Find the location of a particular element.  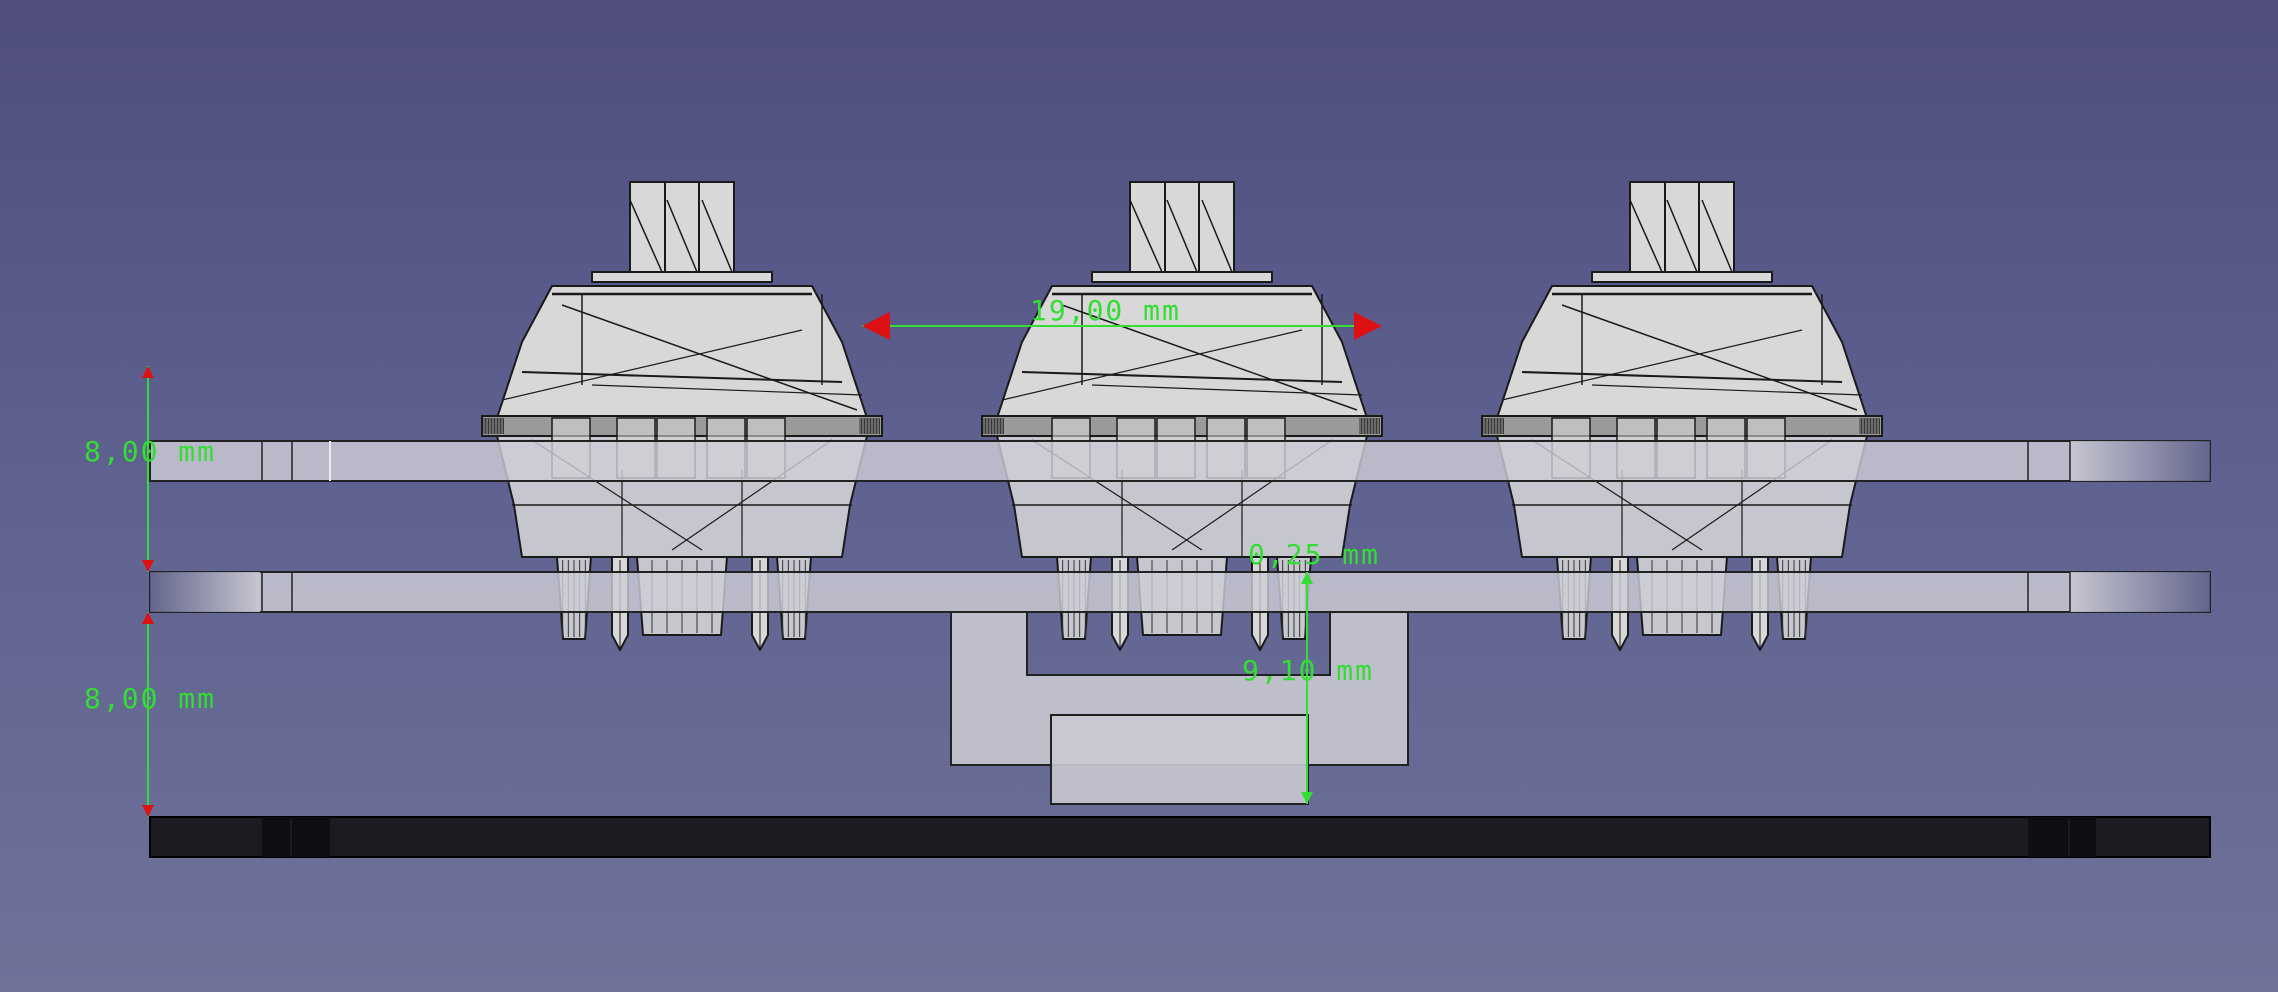

middle-plate is located at coordinates (1180, 592).